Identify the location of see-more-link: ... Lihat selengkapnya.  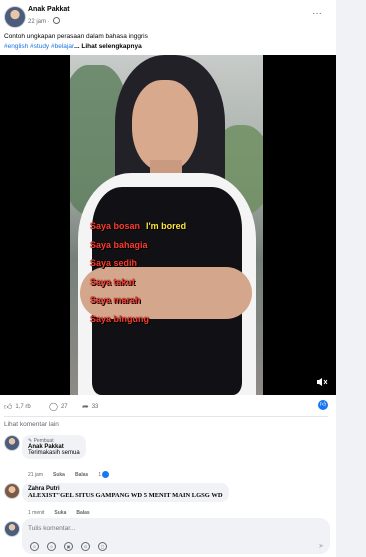
(108, 46).